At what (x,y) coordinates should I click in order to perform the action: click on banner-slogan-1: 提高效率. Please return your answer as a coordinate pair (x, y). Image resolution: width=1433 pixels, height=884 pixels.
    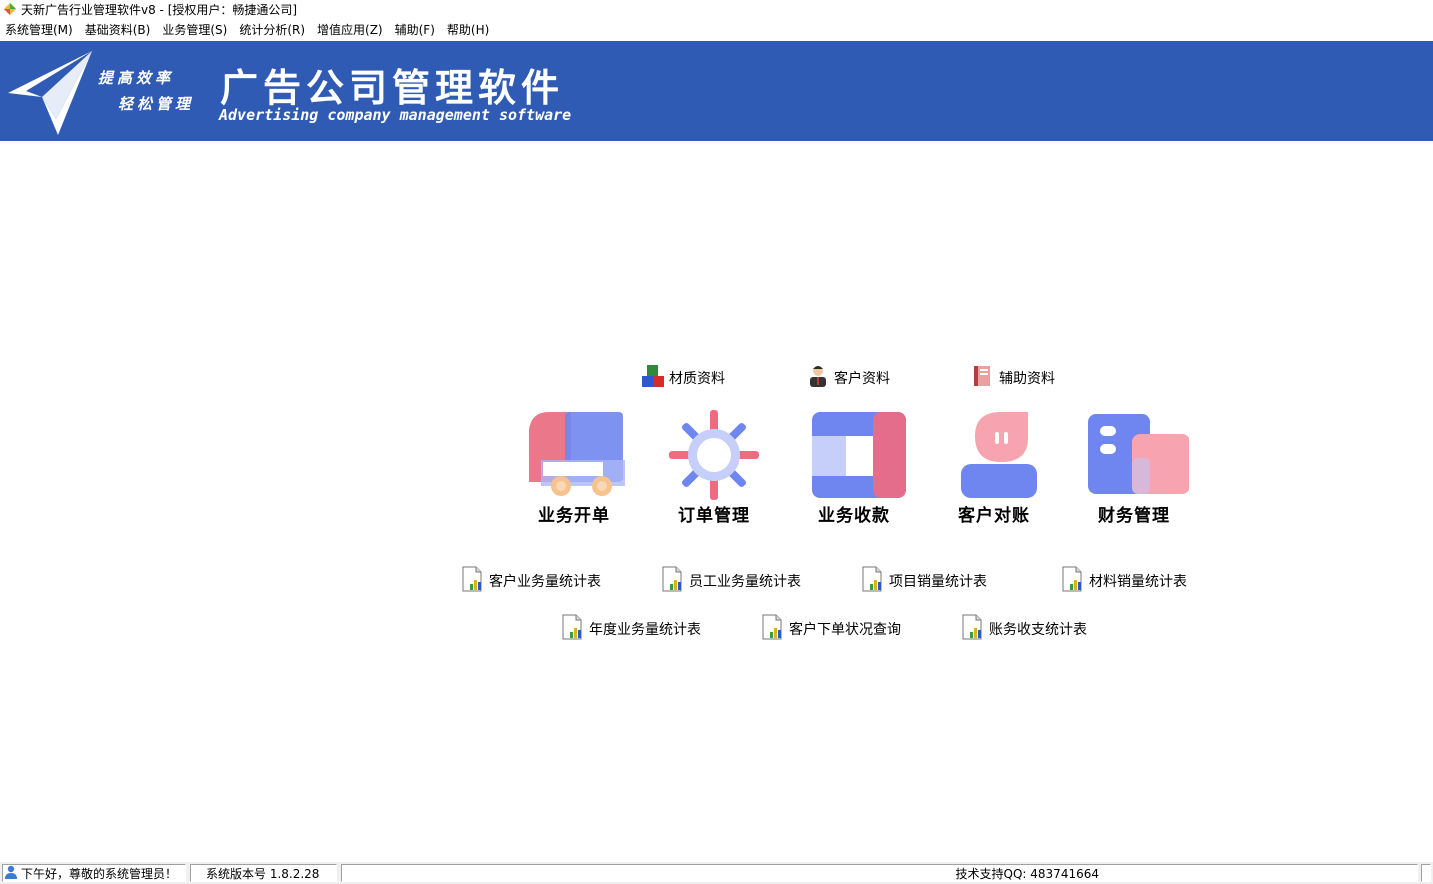
    Looking at the image, I should click on (136, 78).